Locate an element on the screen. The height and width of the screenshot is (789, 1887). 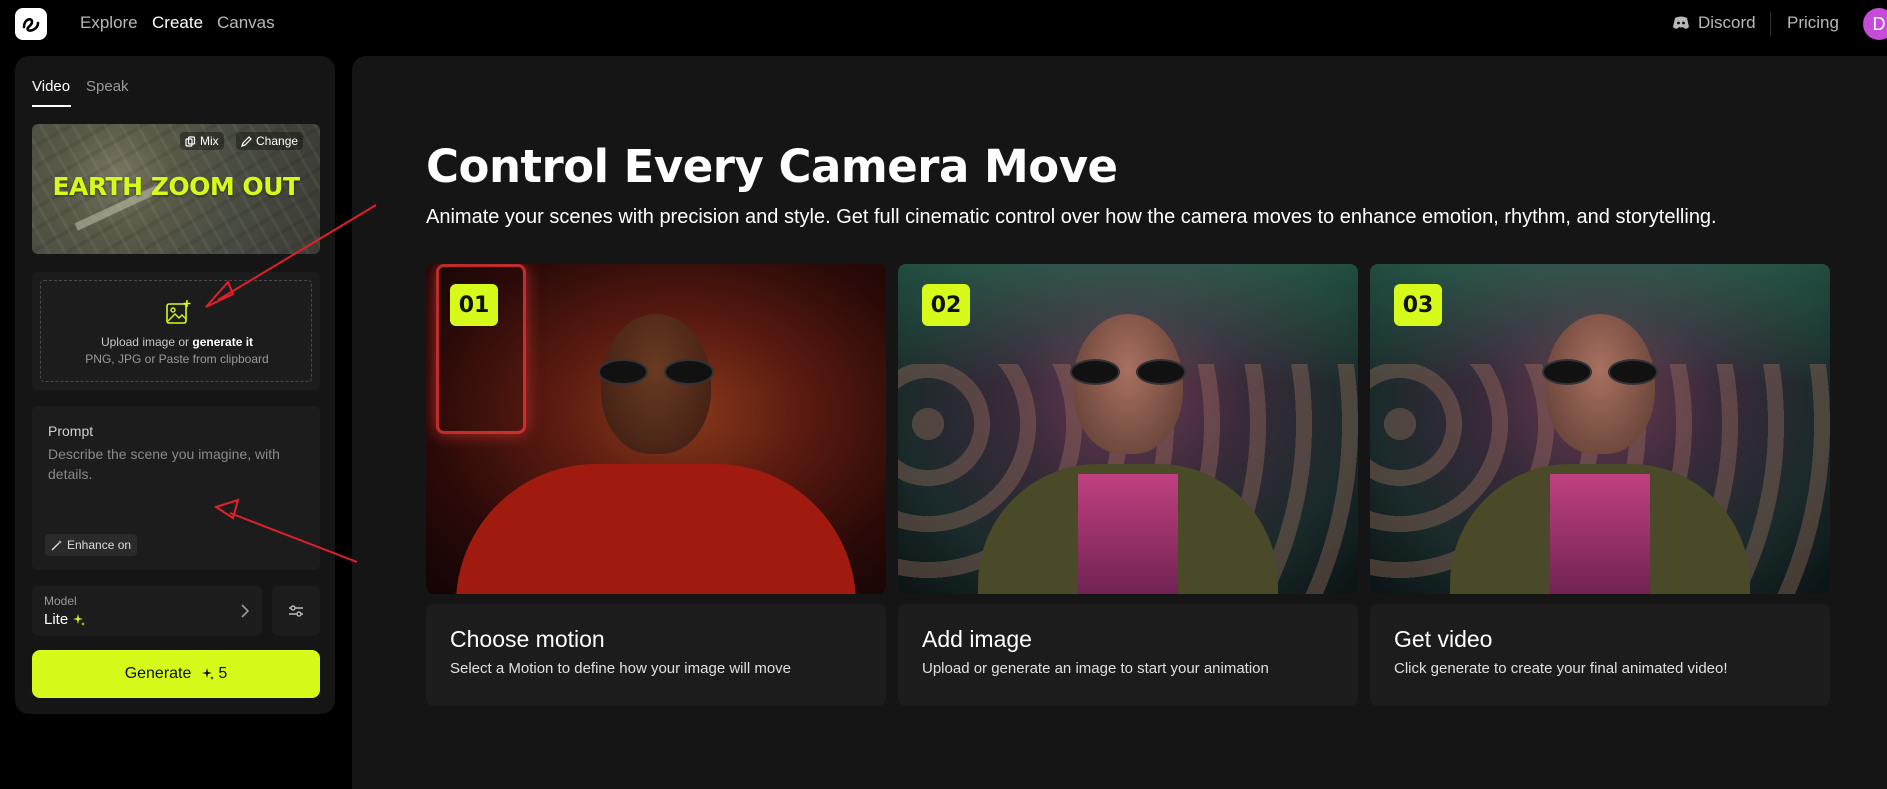
nav-create: Create is located at coordinates (177, 23).